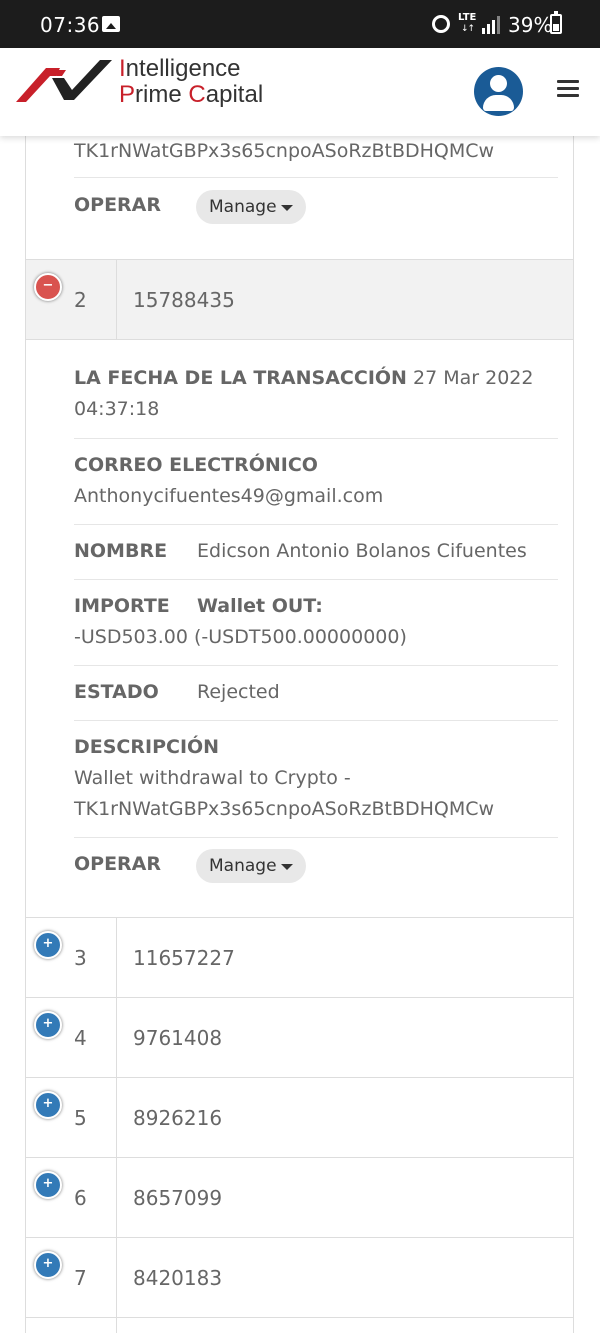 Image resolution: width=600 pixels, height=1333 pixels. What do you see at coordinates (240, 637) in the screenshot?
I see `amount-value: -USD503.00 (-USDT500.00000000)` at bounding box center [240, 637].